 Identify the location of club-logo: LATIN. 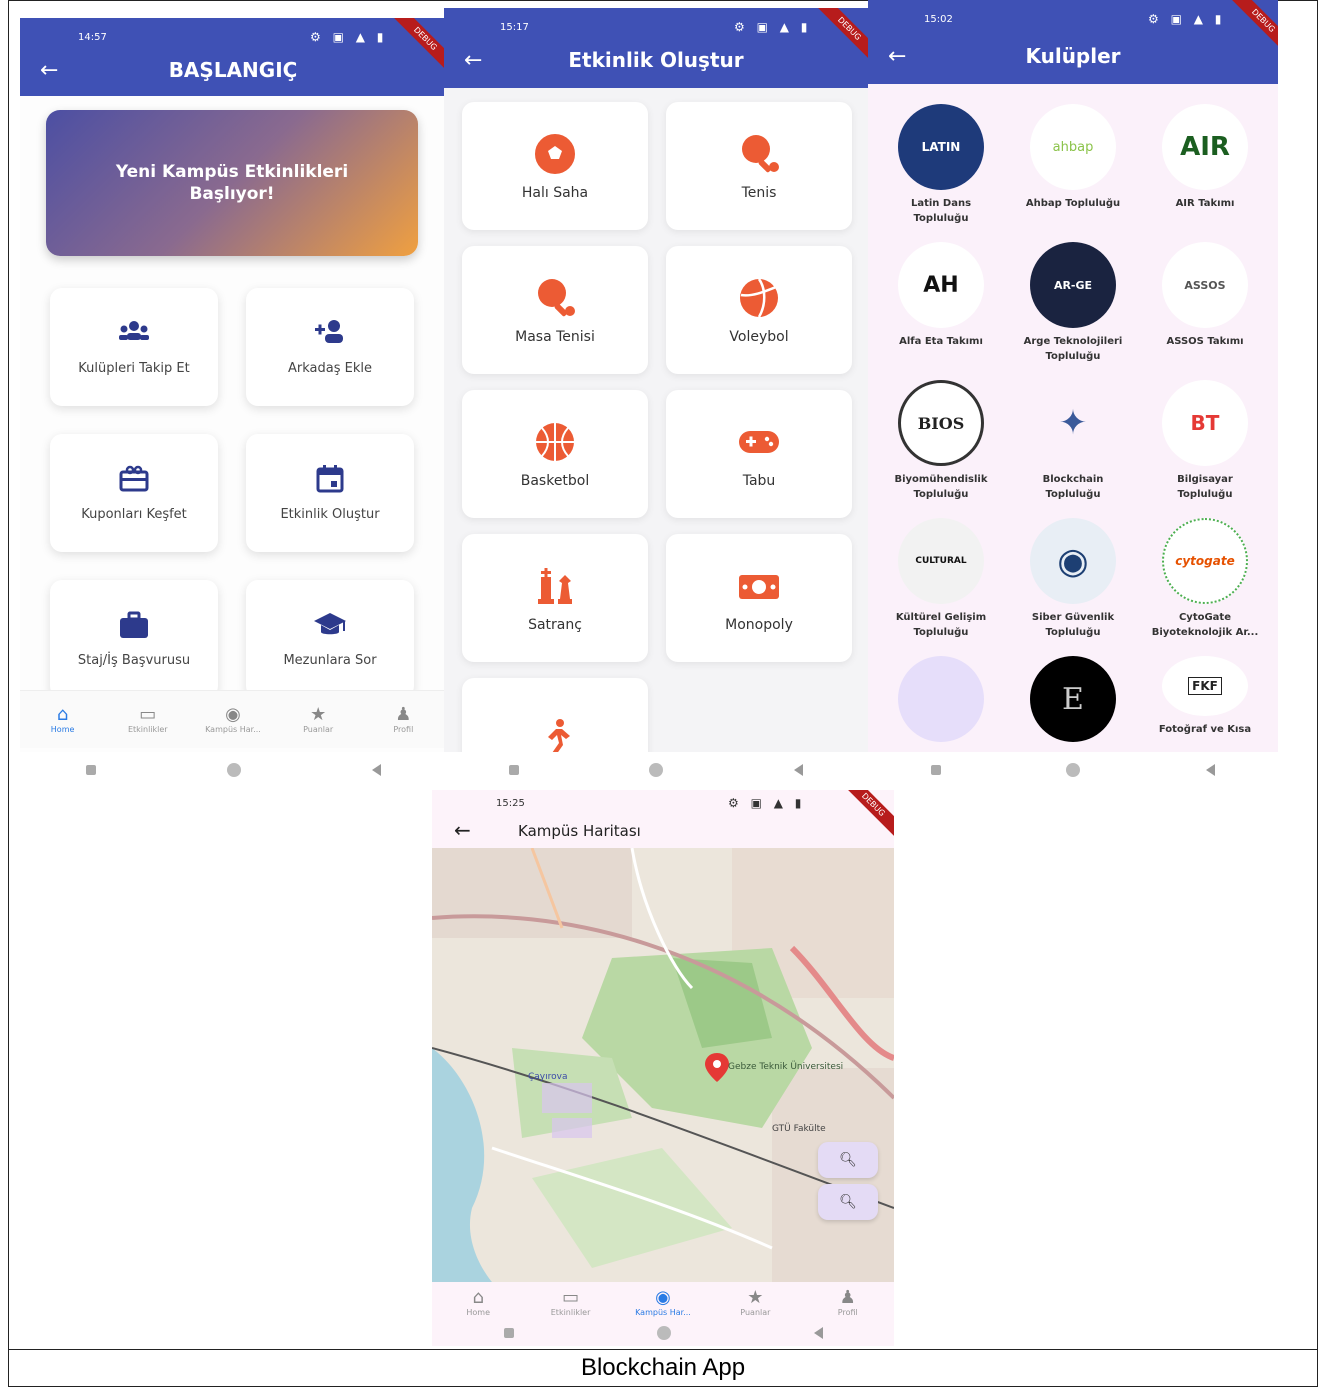
(941, 147).